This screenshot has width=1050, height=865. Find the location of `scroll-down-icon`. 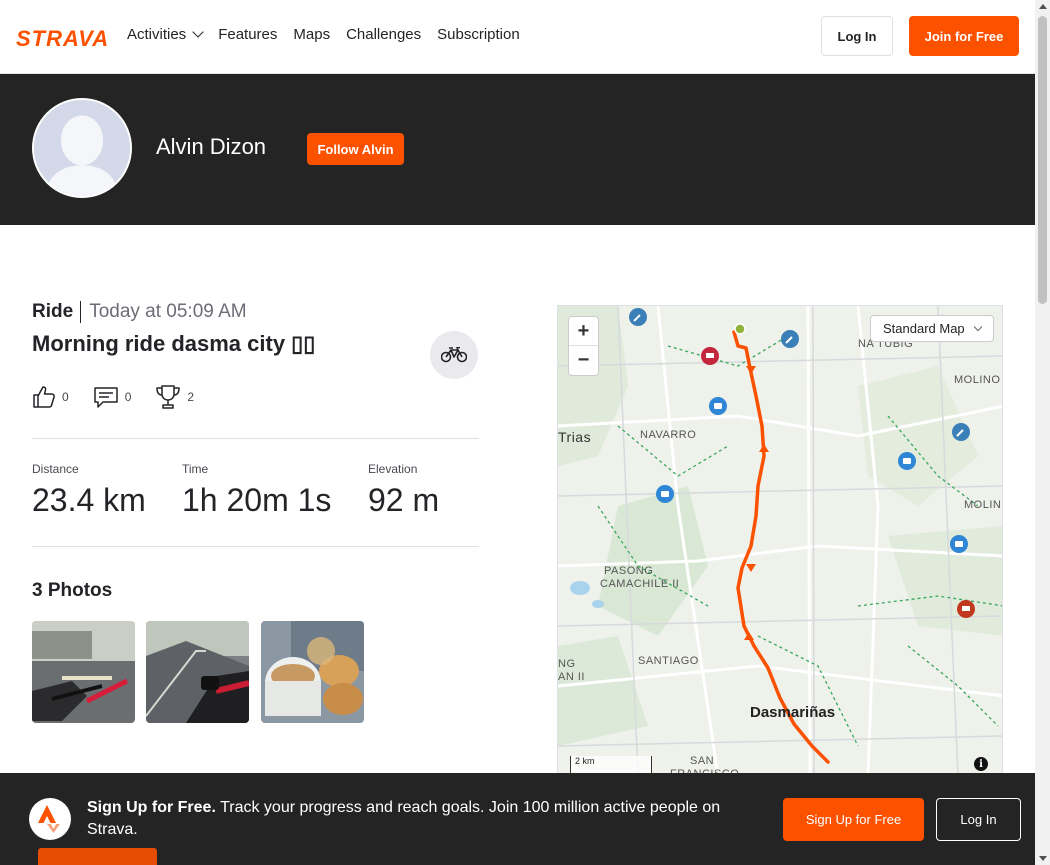

scroll-down-icon is located at coordinates (1043, 858).